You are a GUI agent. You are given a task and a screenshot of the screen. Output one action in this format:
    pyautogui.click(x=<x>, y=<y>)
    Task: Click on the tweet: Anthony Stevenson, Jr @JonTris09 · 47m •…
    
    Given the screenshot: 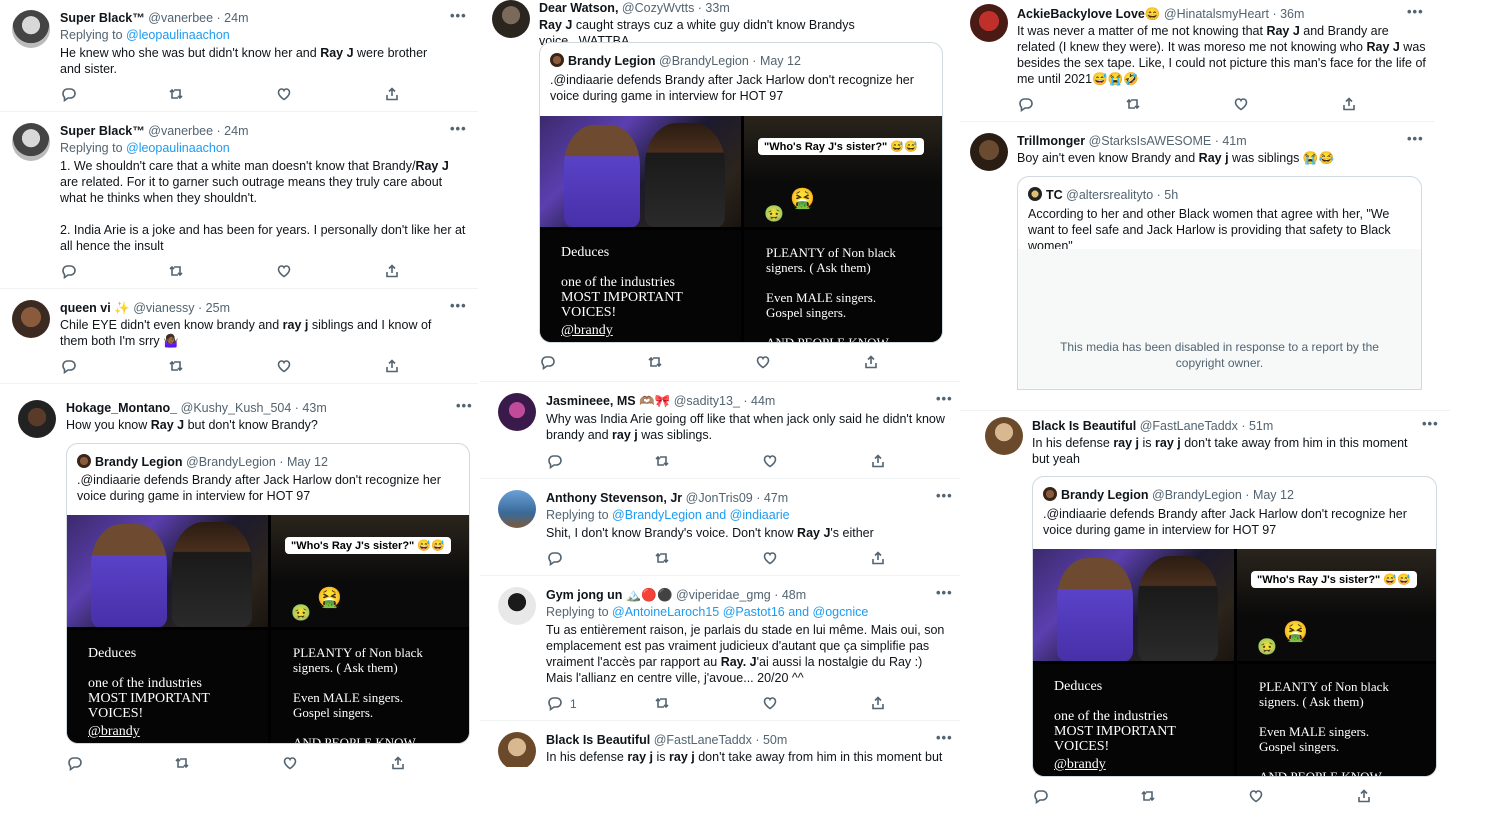 What is the action you would take?
    pyautogui.click(x=720, y=528)
    